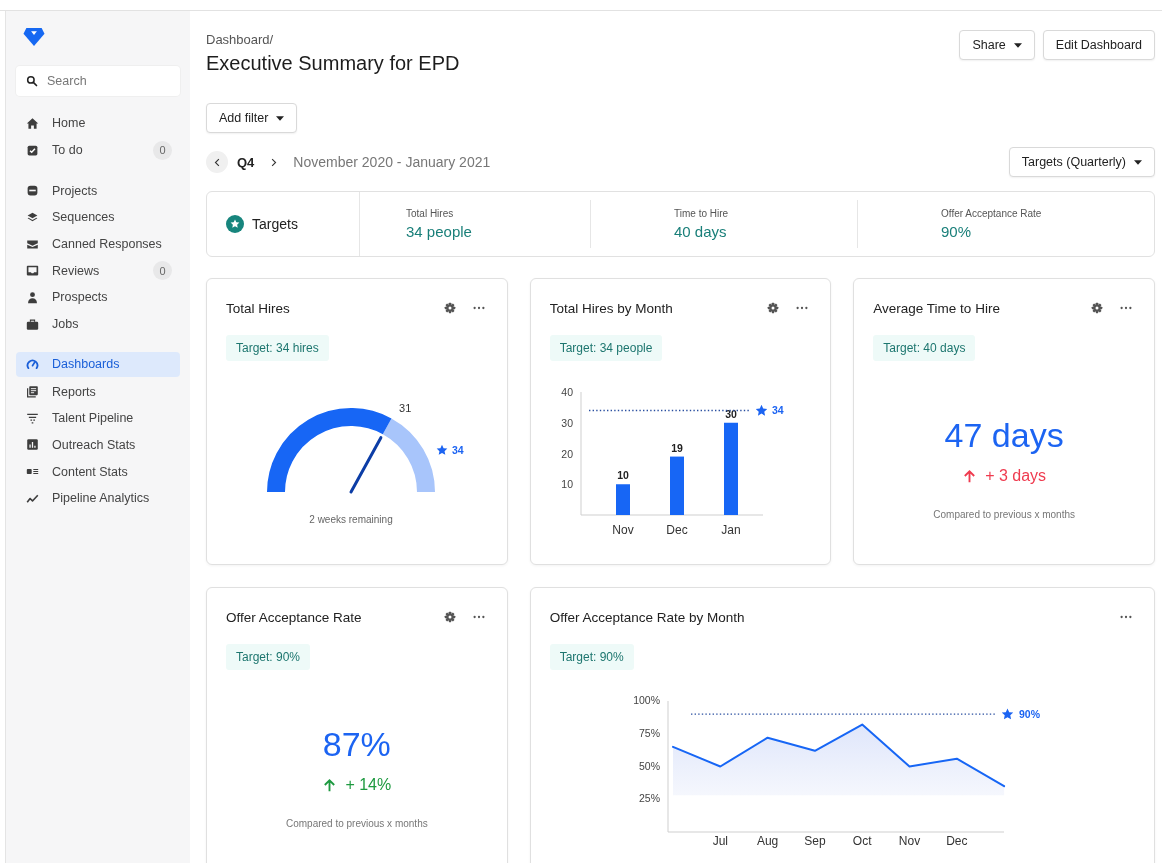 The image size is (1162, 863). I want to click on sidebar-item: Dashboards, so click(98, 364).